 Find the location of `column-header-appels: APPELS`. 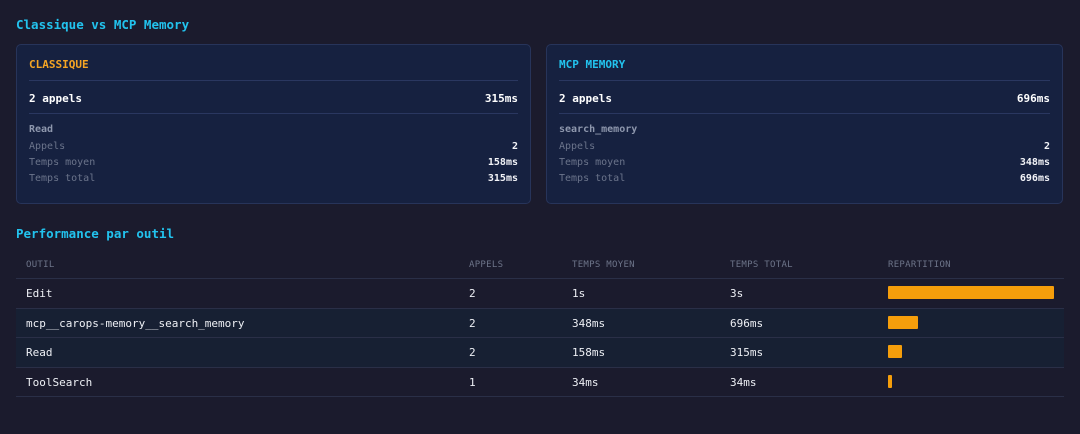

column-header-appels: APPELS is located at coordinates (486, 265).